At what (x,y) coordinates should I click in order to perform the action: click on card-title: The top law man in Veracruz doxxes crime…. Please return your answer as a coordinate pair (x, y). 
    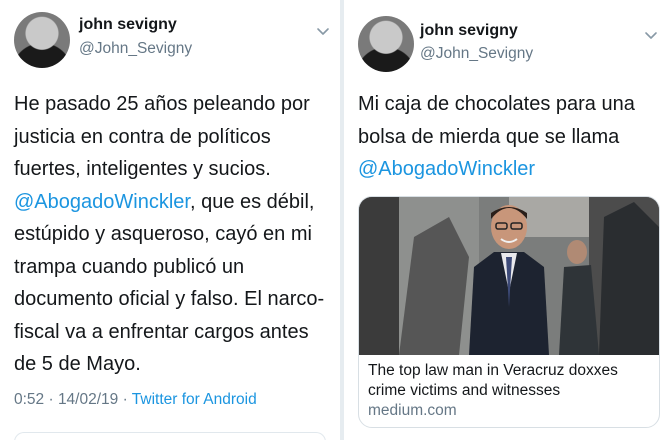
    Looking at the image, I should click on (513, 380).